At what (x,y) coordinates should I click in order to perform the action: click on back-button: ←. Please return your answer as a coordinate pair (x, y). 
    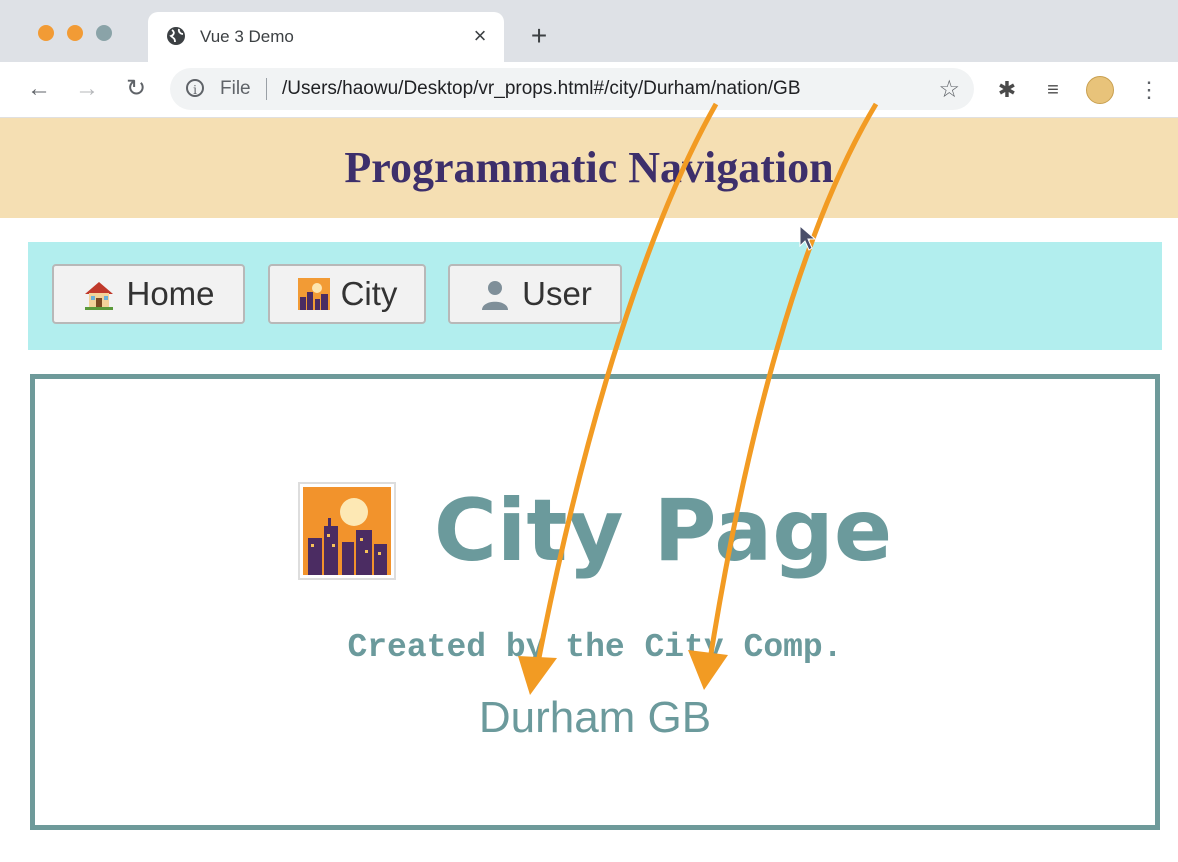
    Looking at the image, I should click on (39, 89).